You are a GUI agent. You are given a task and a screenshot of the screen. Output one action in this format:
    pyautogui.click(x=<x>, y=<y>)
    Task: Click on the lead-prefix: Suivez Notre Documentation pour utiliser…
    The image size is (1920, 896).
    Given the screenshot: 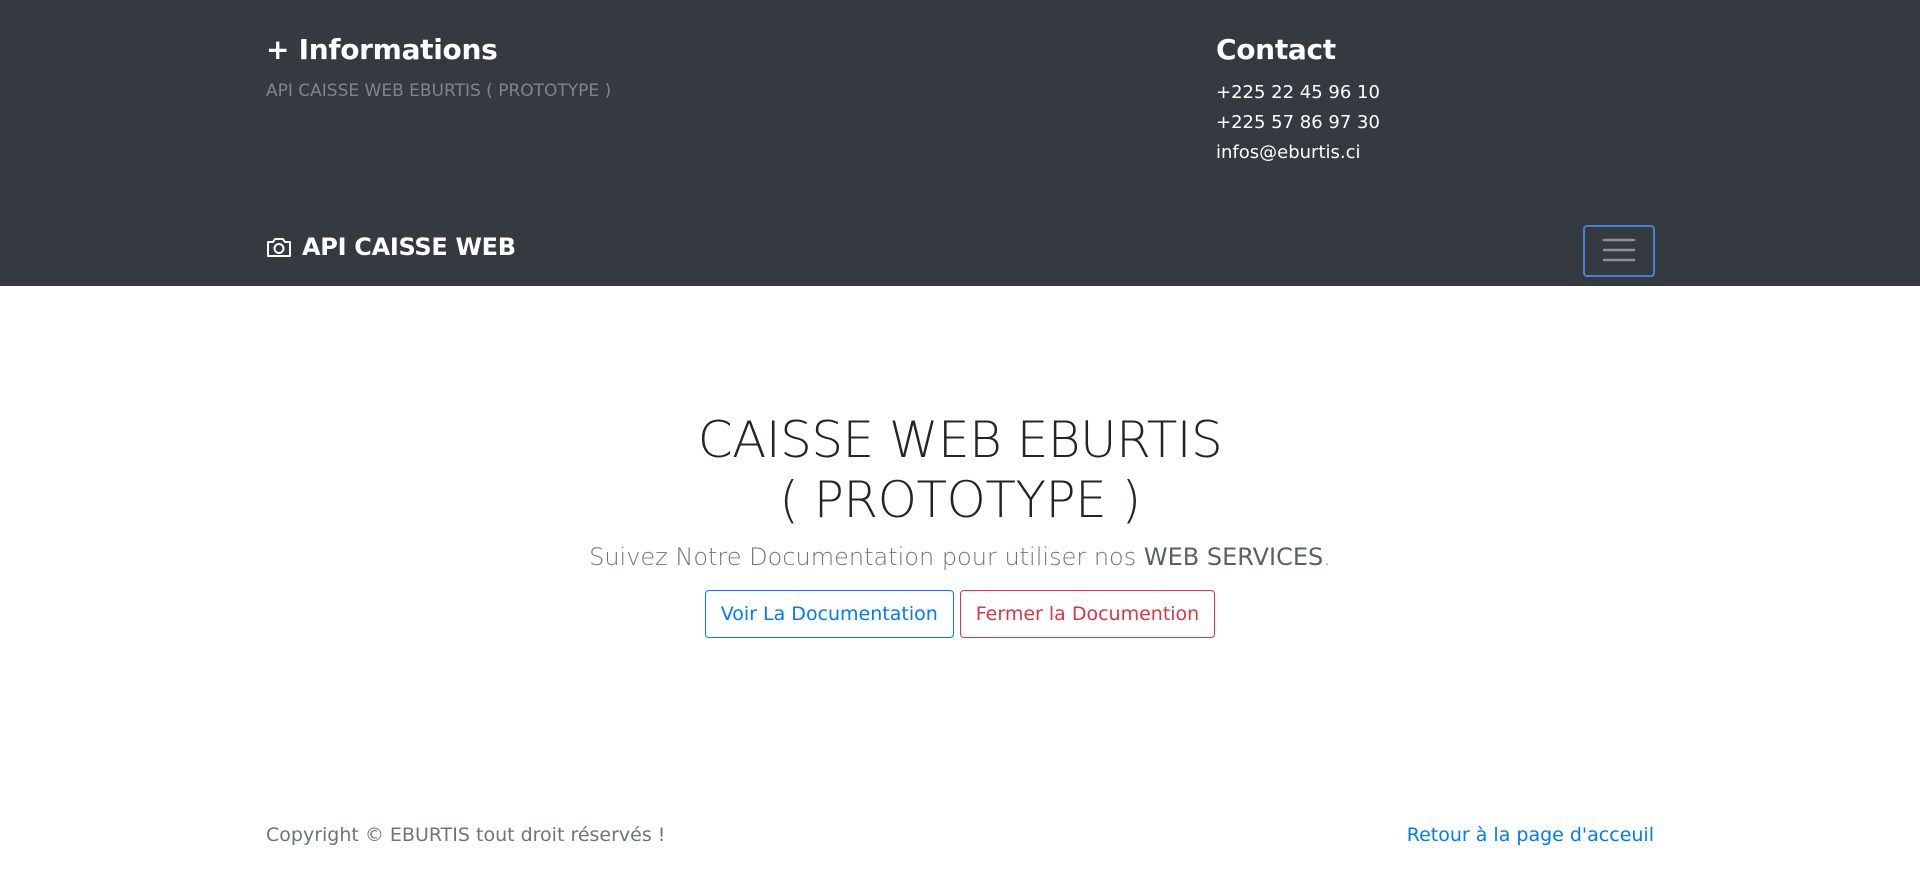 What is the action you would take?
    pyautogui.click(x=866, y=557)
    